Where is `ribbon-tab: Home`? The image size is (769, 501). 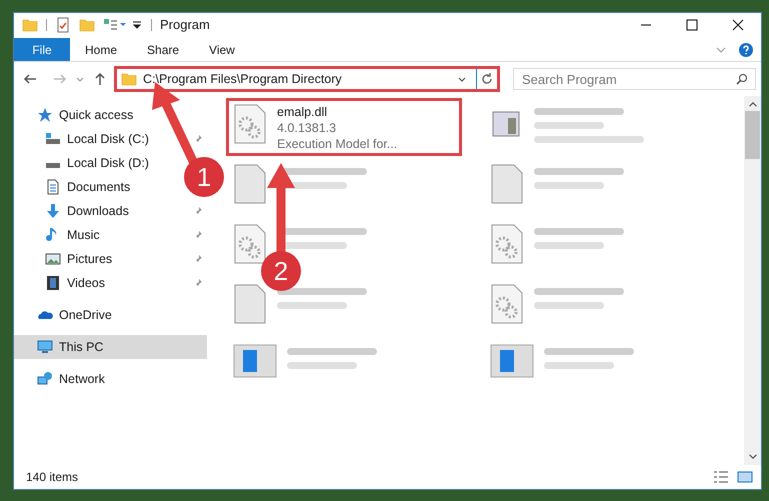 ribbon-tab: Home is located at coordinates (101, 49).